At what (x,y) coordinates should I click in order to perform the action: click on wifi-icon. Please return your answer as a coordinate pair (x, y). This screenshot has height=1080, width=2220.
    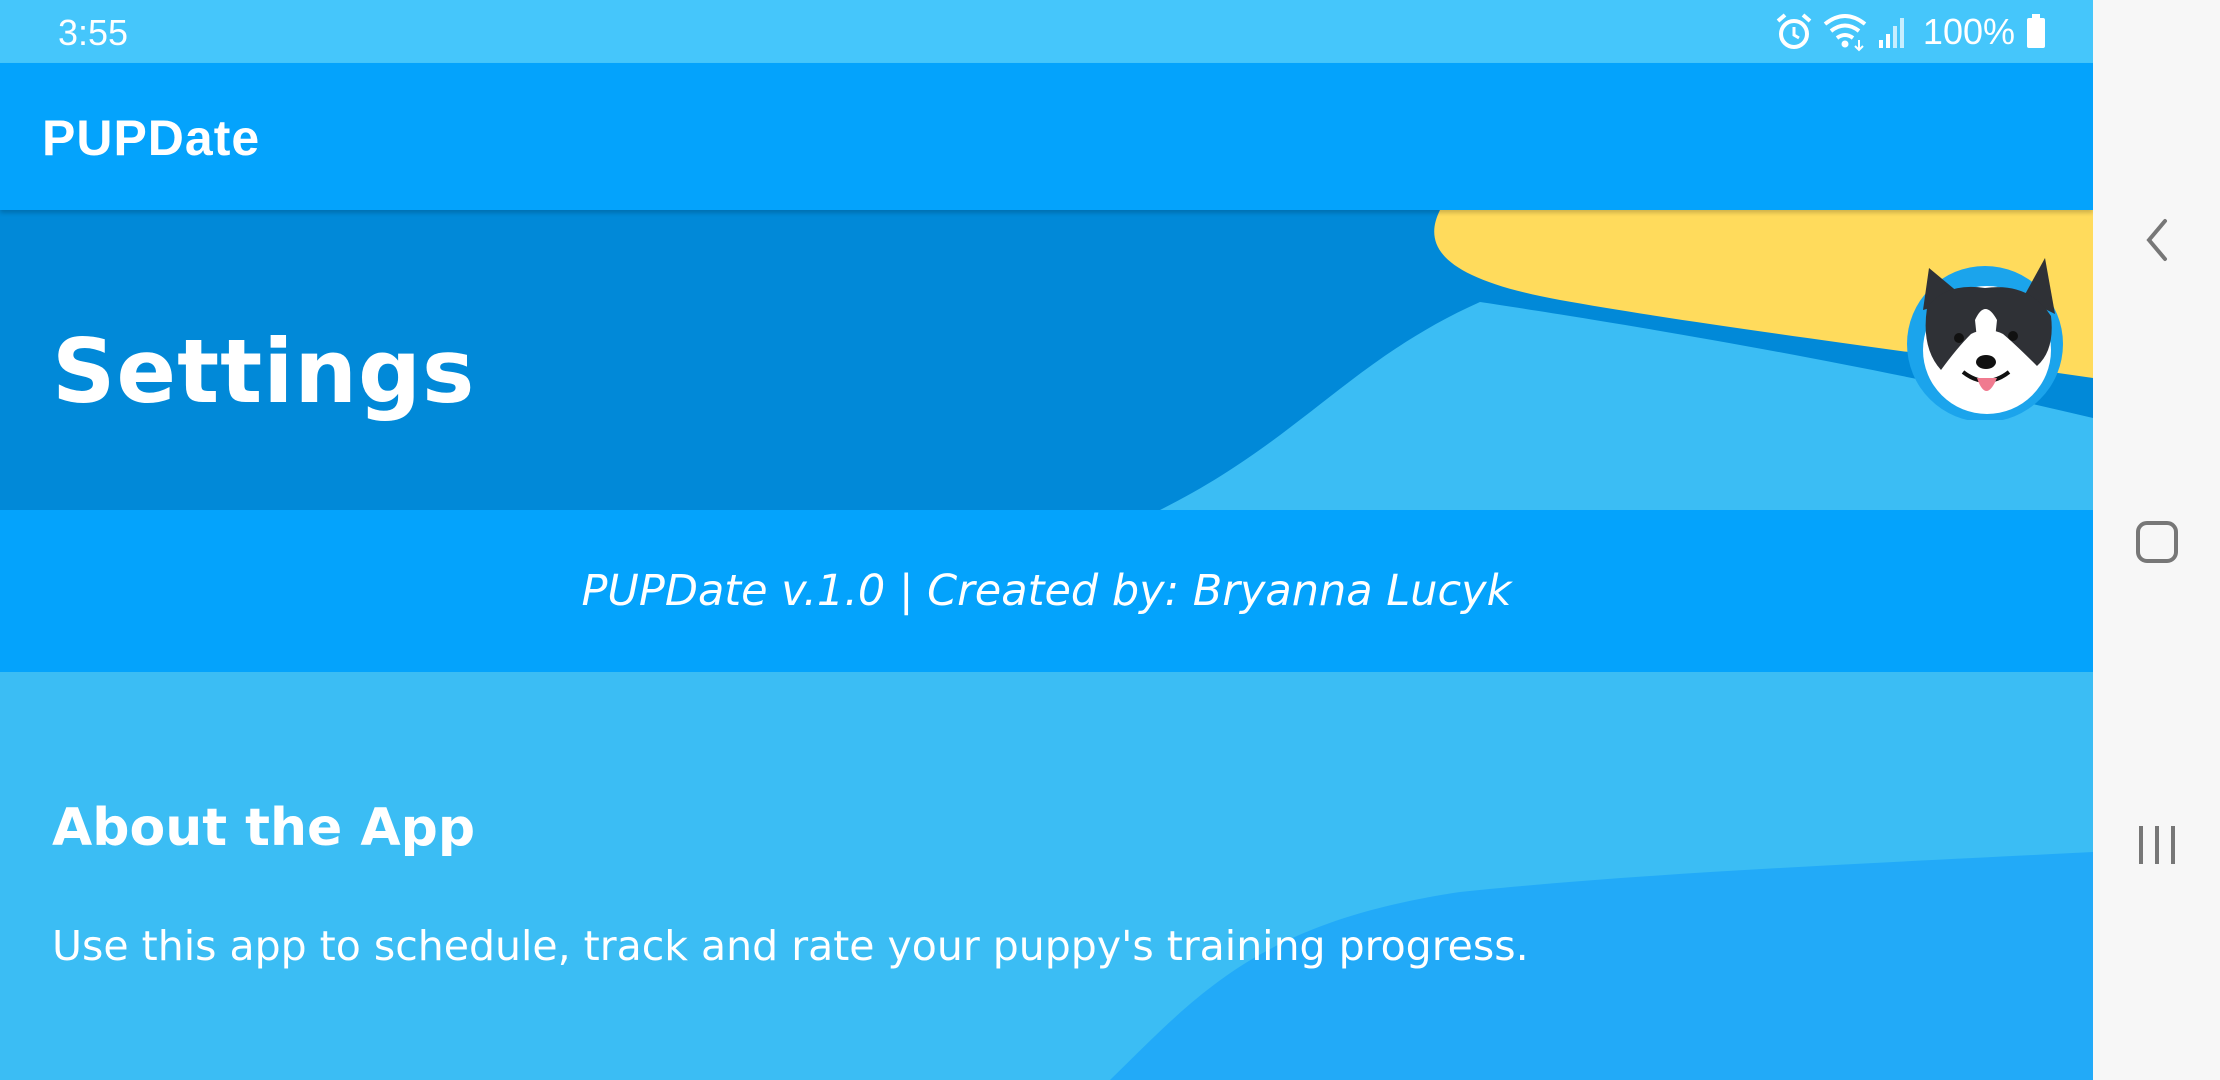
    Looking at the image, I should click on (1845, 33).